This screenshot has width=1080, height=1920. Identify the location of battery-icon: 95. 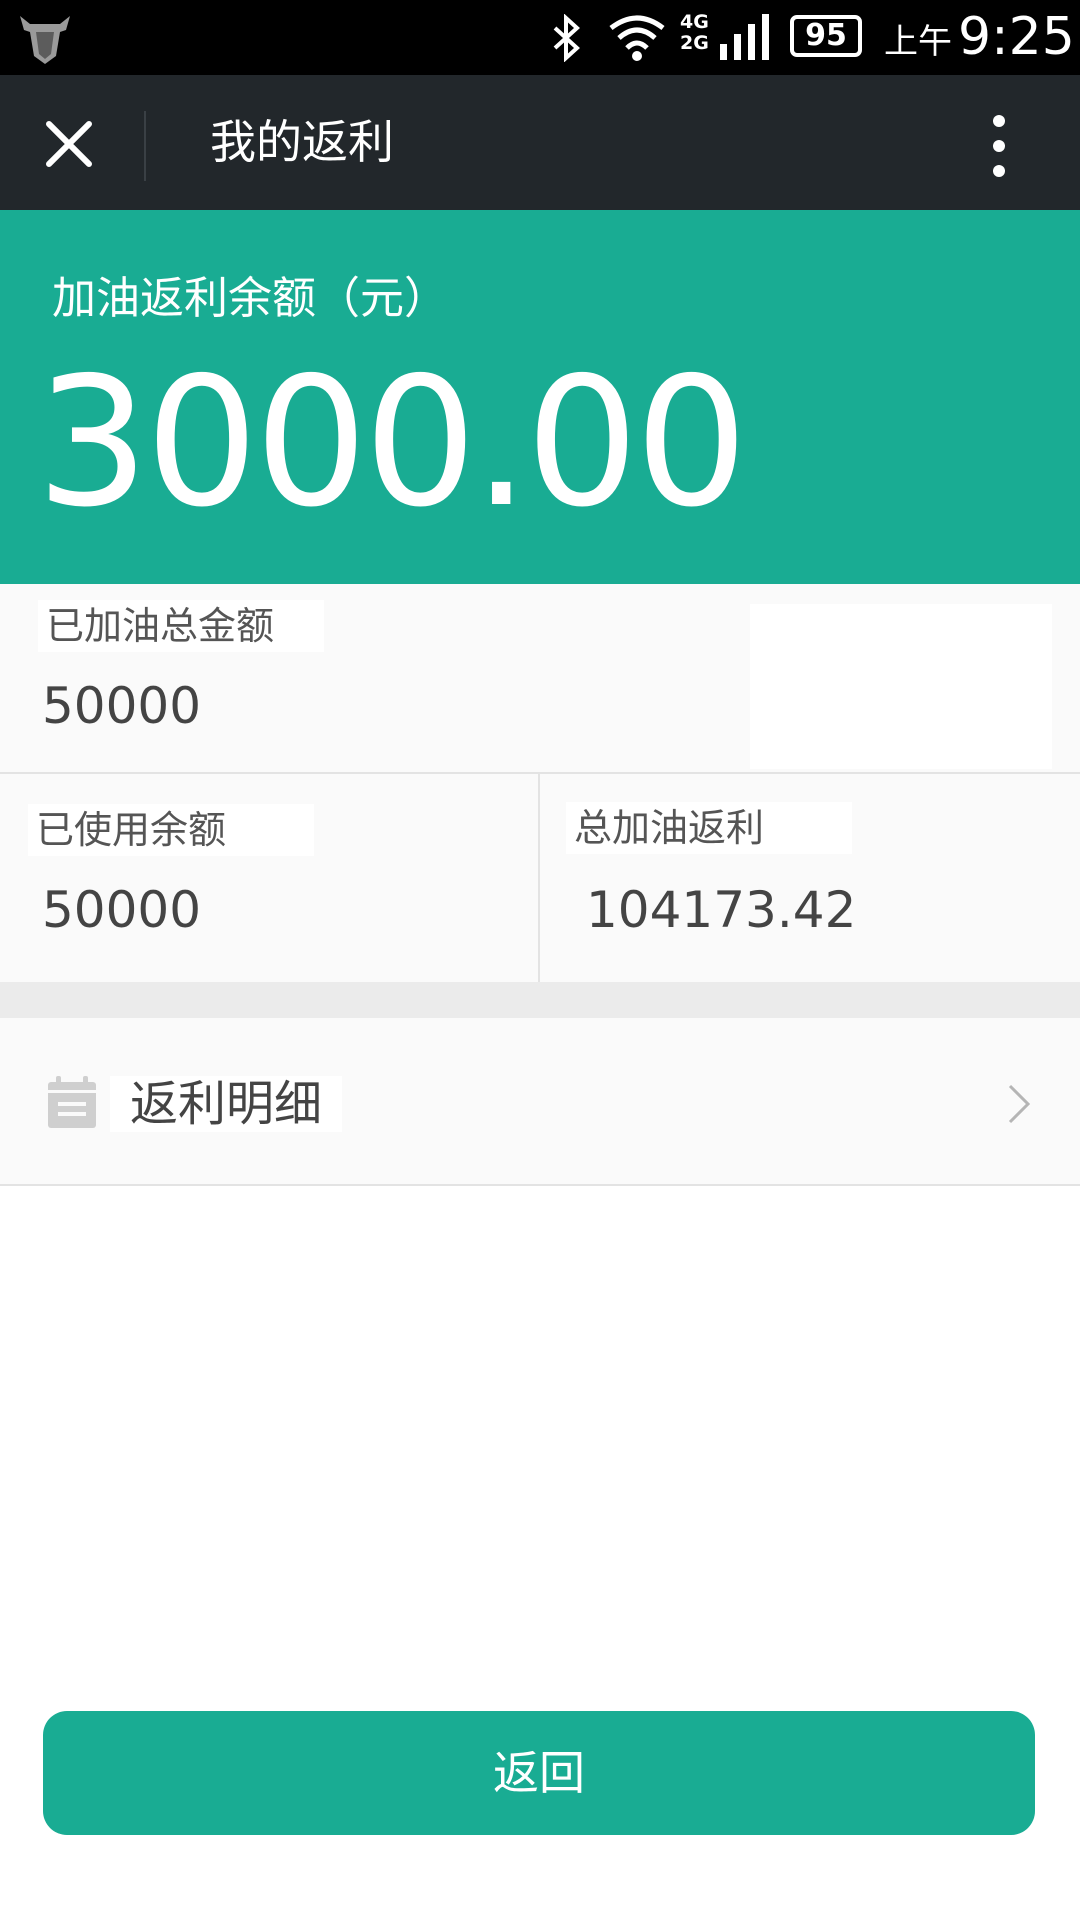
(826, 36).